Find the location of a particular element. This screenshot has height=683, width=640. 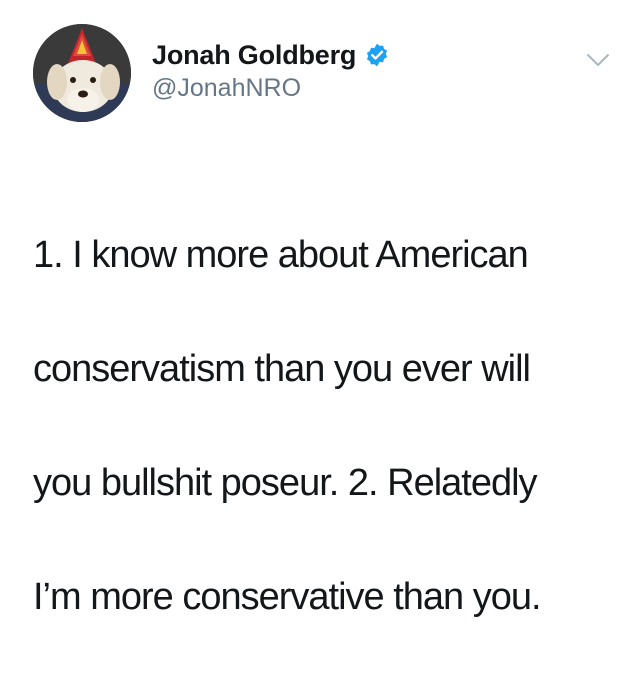

avatar is located at coordinates (82, 73).